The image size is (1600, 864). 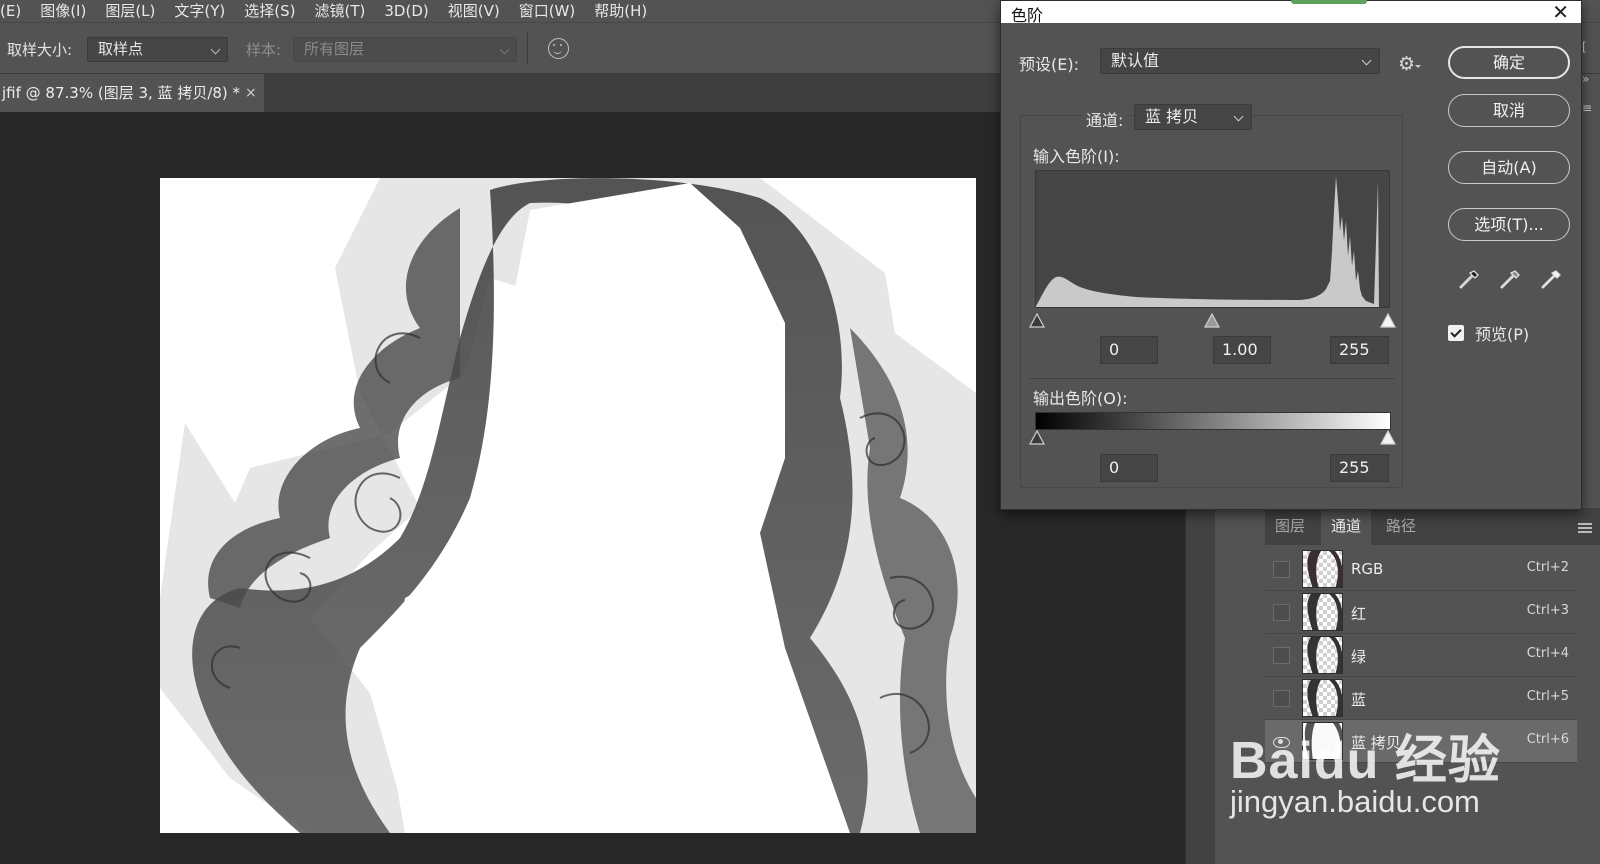 I want to click on menu-window: 窗口(W), so click(x=547, y=11).